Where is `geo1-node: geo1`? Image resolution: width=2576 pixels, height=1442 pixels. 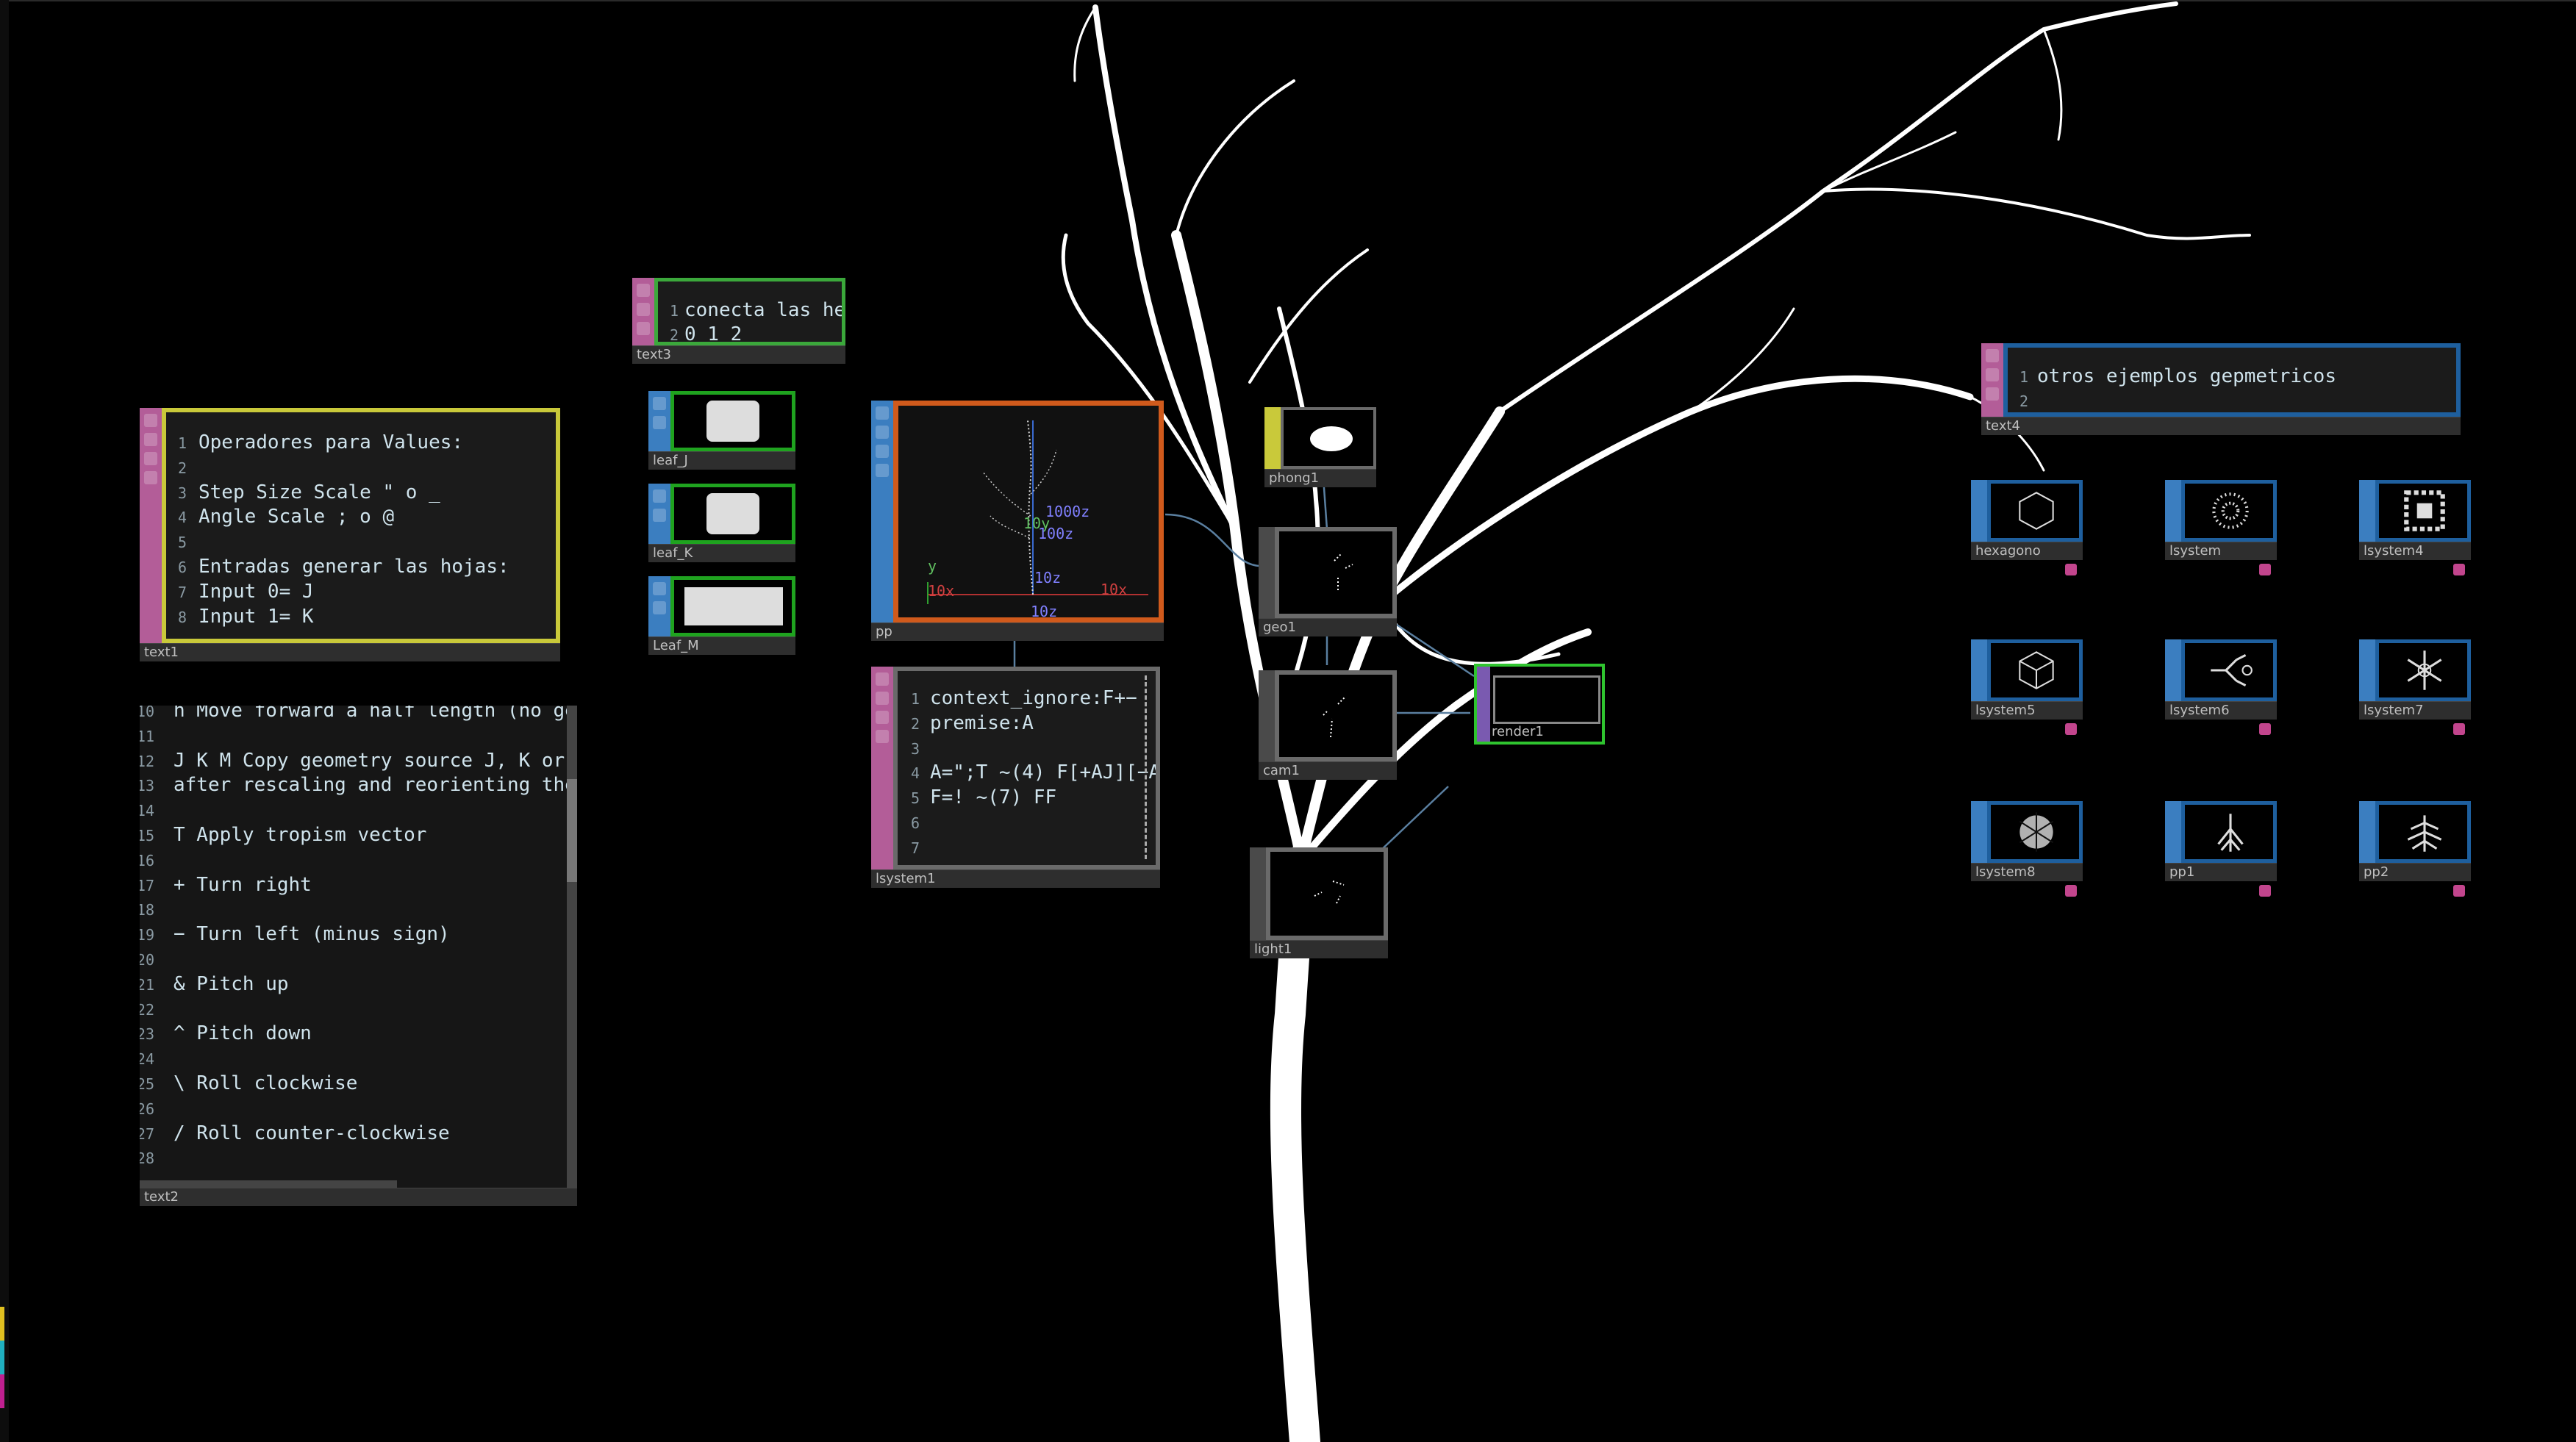
geo1-node: geo1 is located at coordinates (1328, 581).